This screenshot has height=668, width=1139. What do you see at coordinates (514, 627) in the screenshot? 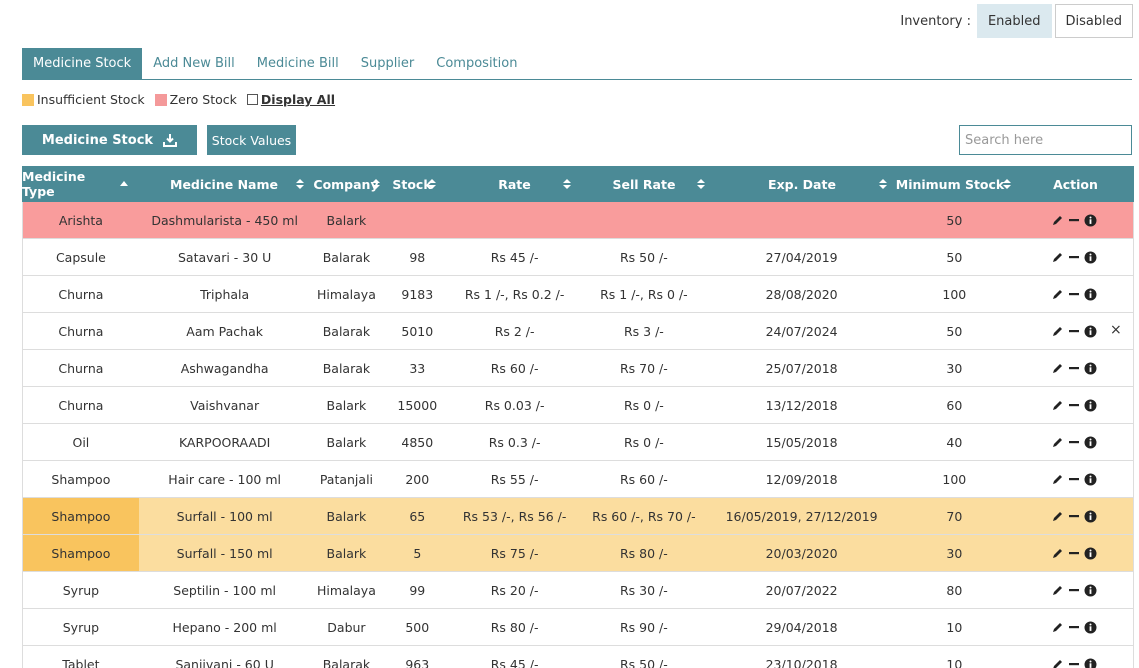
I see `table-cell: Rs 80 /-` at bounding box center [514, 627].